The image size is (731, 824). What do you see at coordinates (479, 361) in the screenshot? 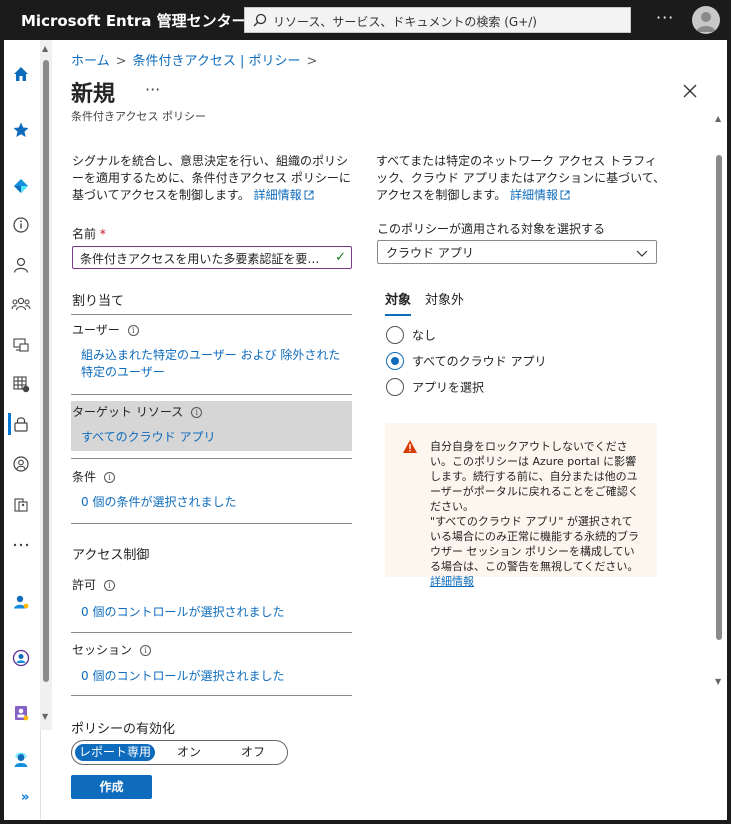
I see `radio-label: すべてのクラウド アプリ` at bounding box center [479, 361].